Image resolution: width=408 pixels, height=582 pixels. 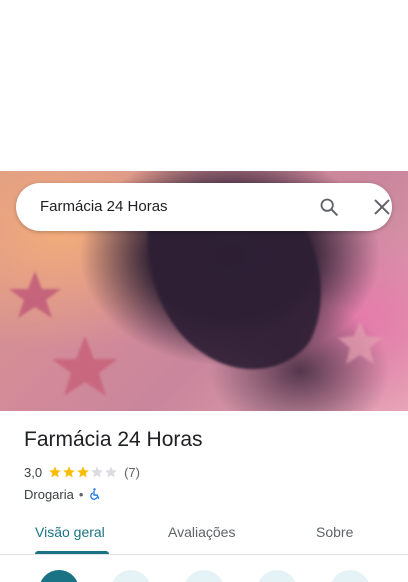 I want to click on search-bar: Farmácia 24 Horas, so click(x=204, y=207).